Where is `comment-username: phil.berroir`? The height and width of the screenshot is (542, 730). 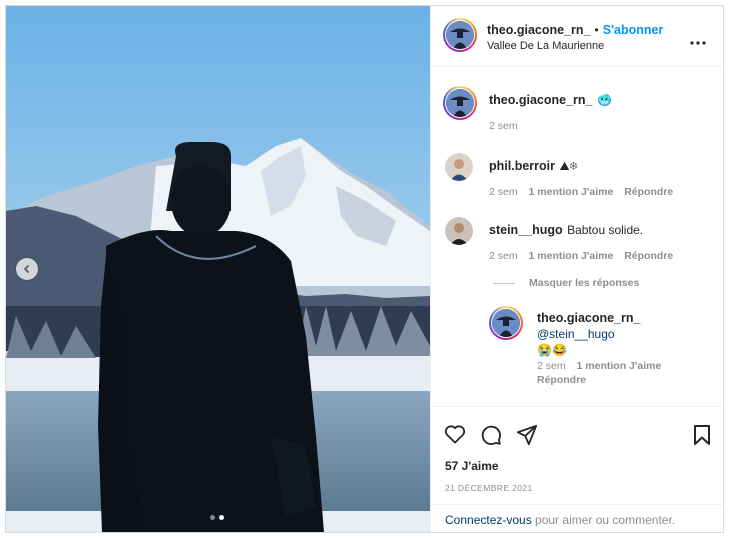 comment-username: phil.berroir is located at coordinates (522, 166).